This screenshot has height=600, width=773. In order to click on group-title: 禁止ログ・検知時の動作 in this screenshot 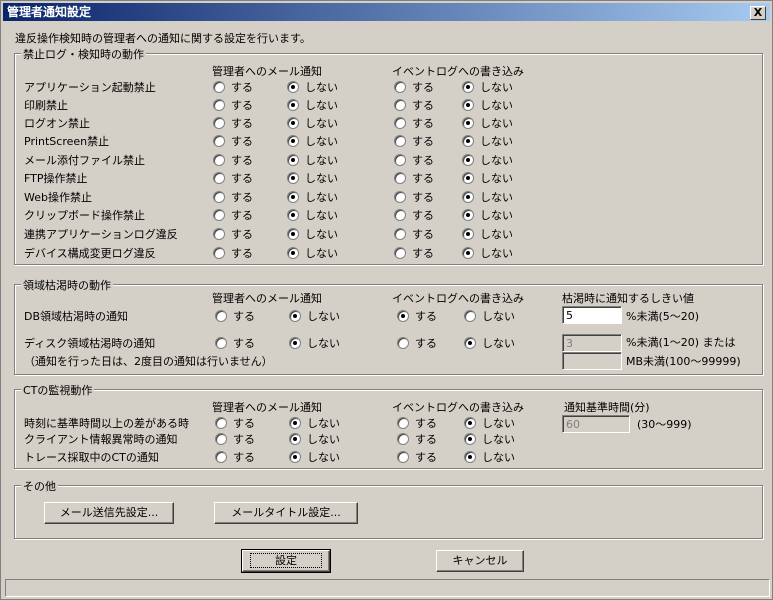, I will do `click(83, 54)`.